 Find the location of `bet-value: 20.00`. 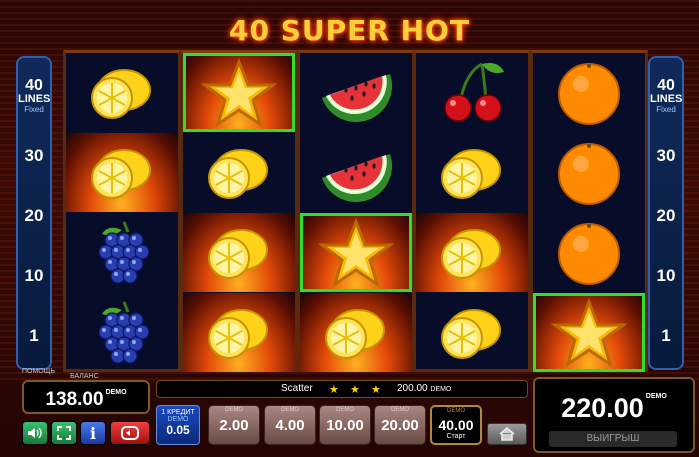

bet-value: 20.00 is located at coordinates (400, 425).